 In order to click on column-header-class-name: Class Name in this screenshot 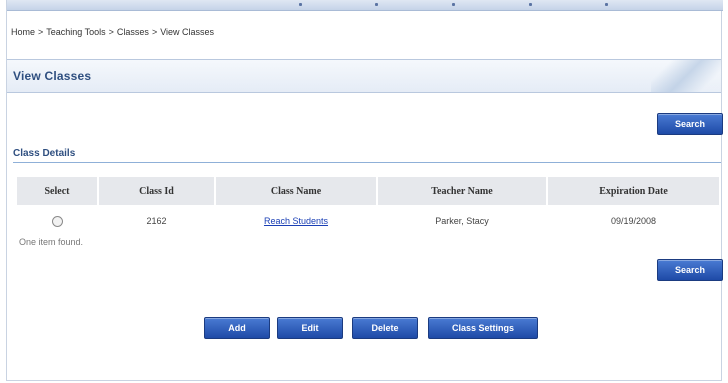, I will do `click(296, 191)`.